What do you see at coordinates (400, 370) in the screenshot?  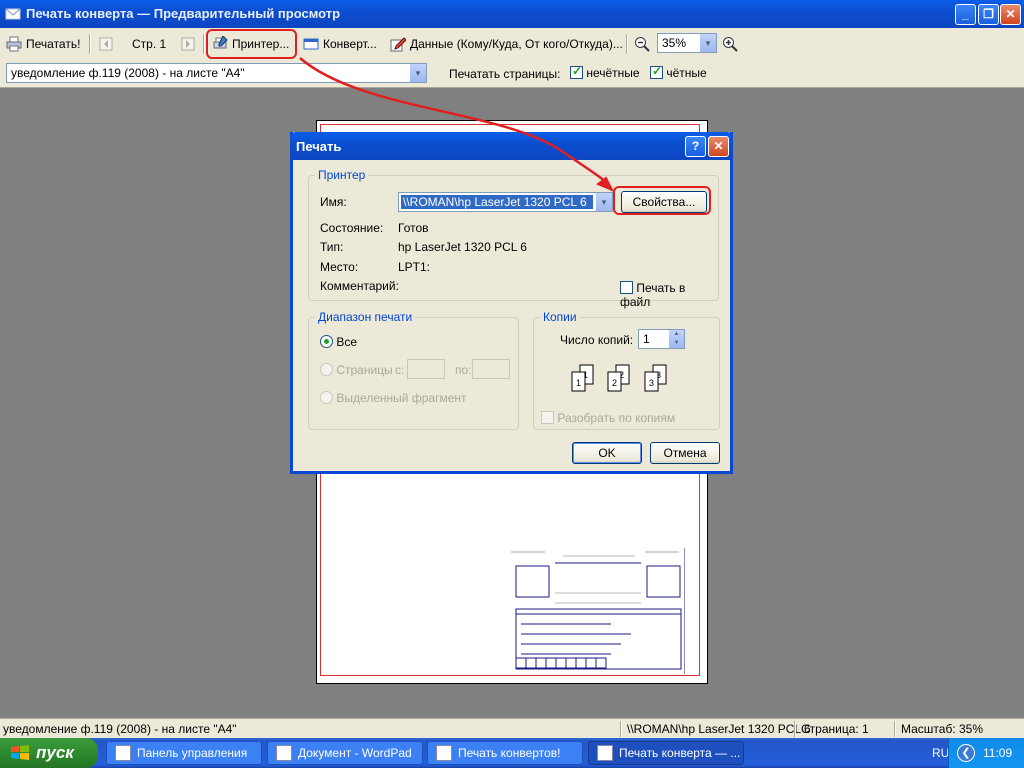 I see `range-from-label: с:` at bounding box center [400, 370].